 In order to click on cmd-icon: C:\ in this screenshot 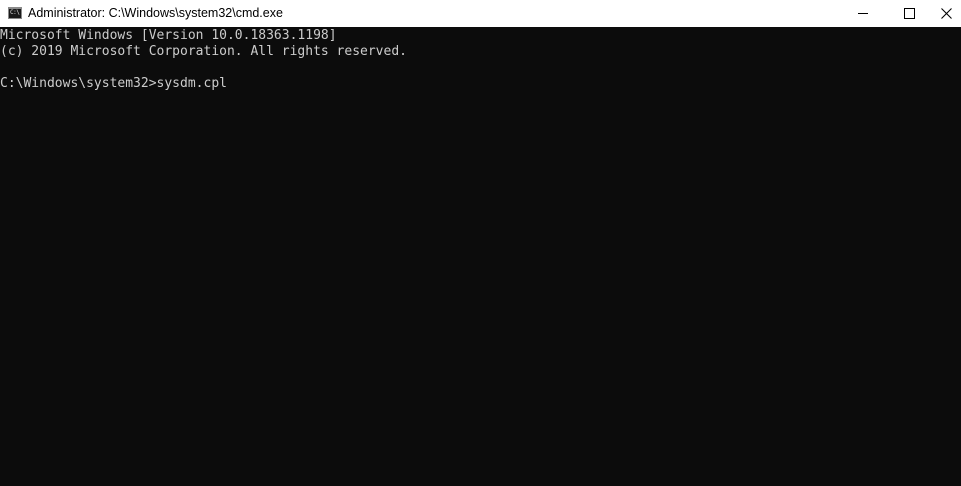, I will do `click(15, 13)`.